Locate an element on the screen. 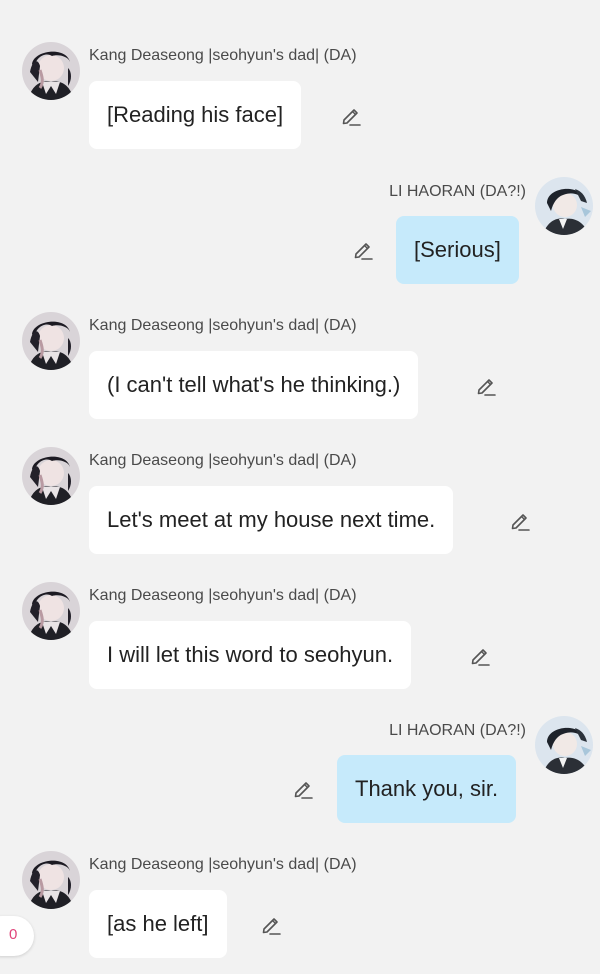 The image size is (600, 974). message-bubble: [Serious] is located at coordinates (457, 250).